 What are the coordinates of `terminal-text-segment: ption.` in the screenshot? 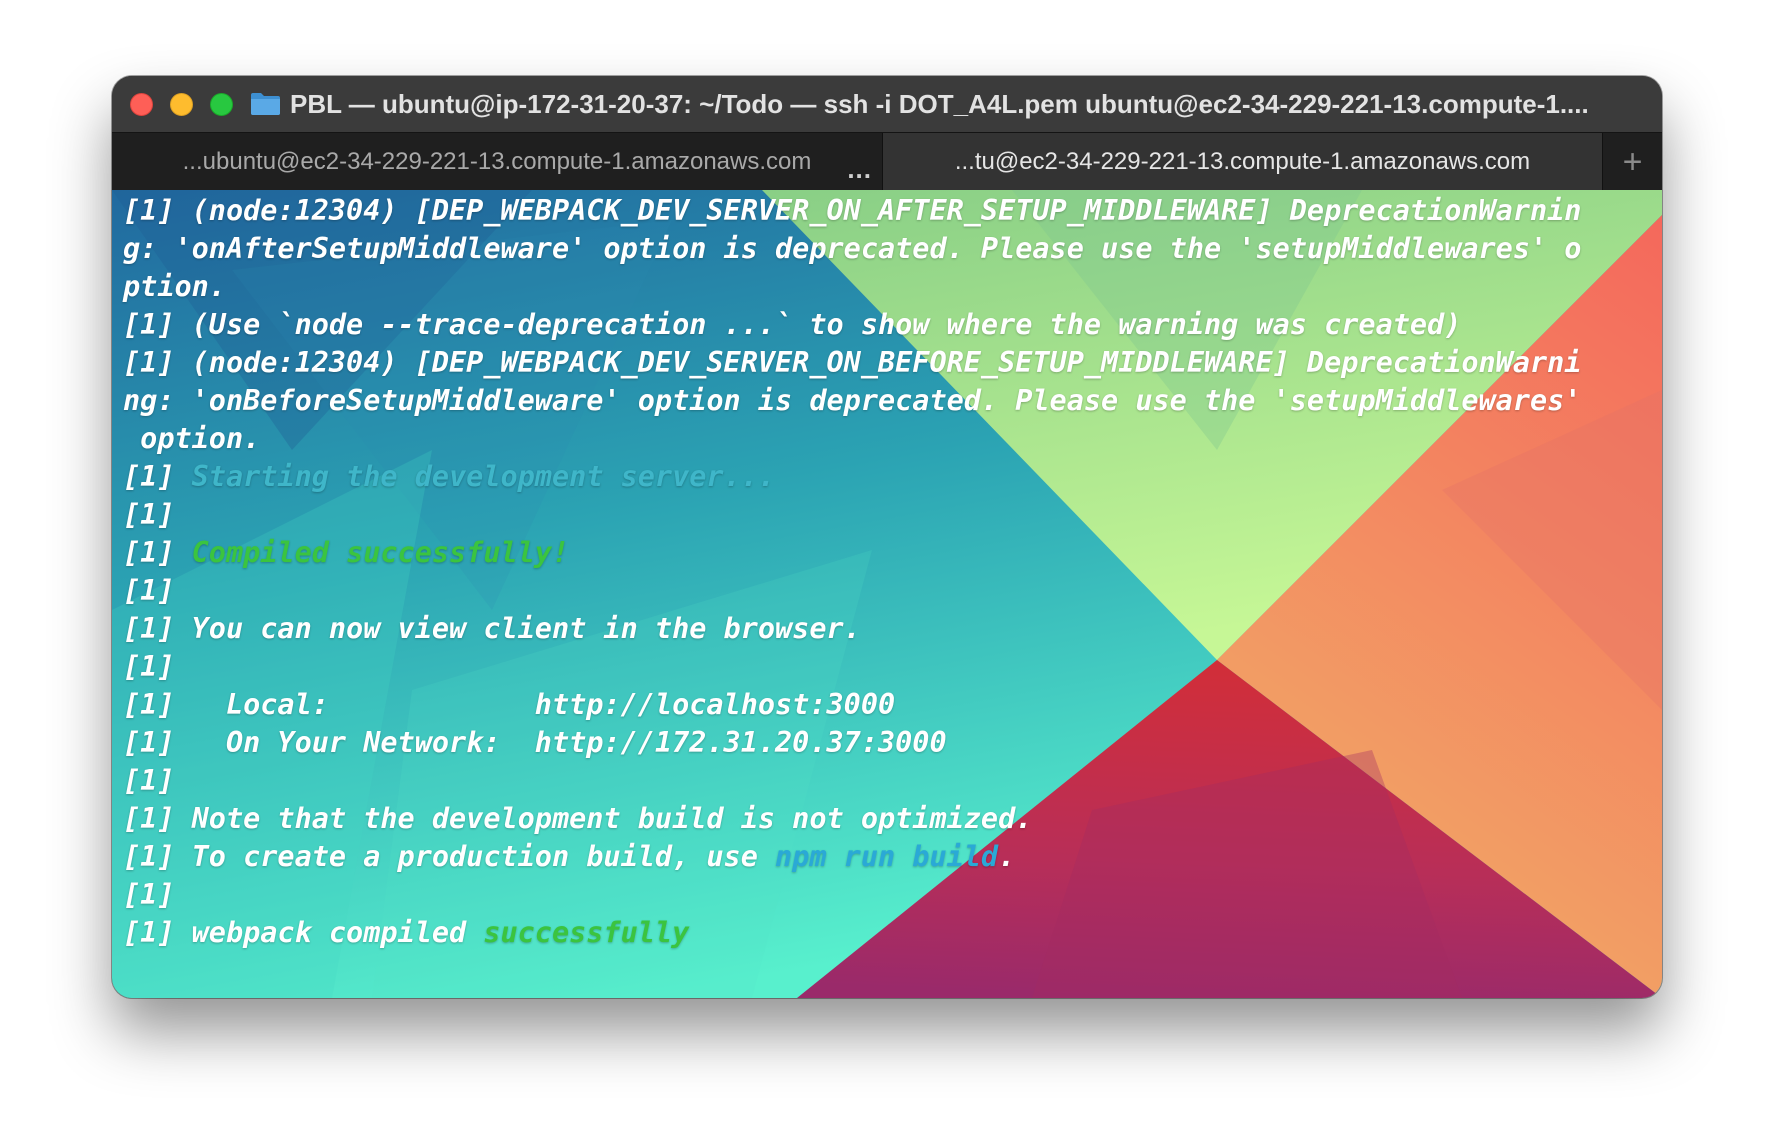 It's located at (174, 286).